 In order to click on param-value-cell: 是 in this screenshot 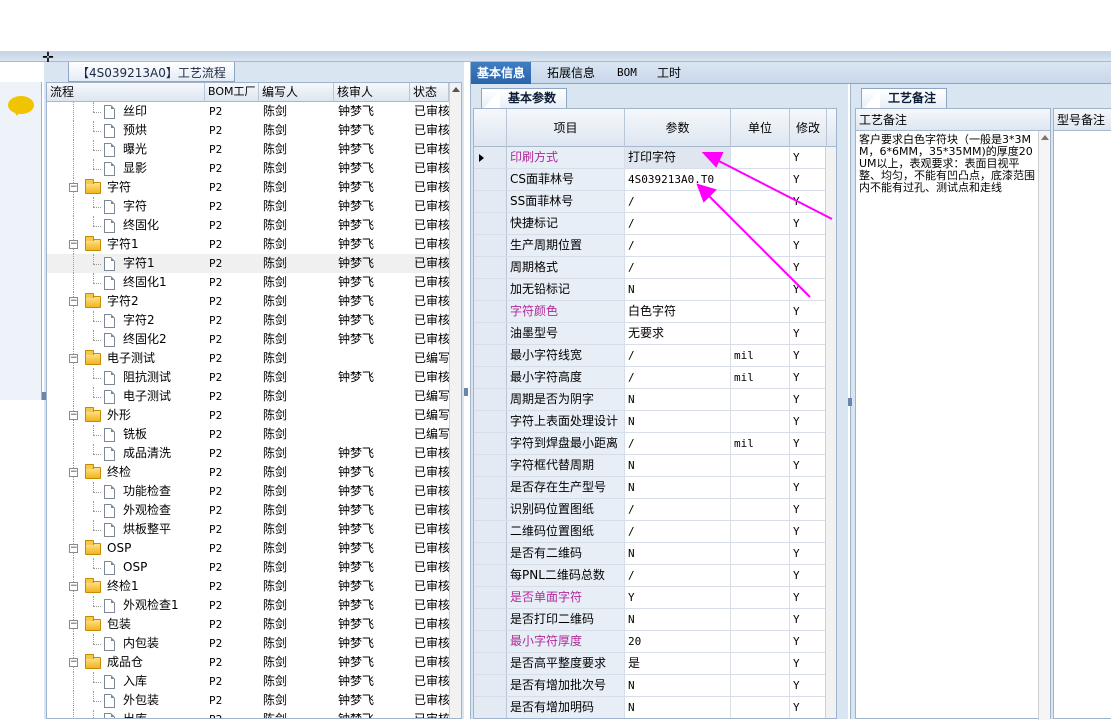, I will do `click(678, 663)`.